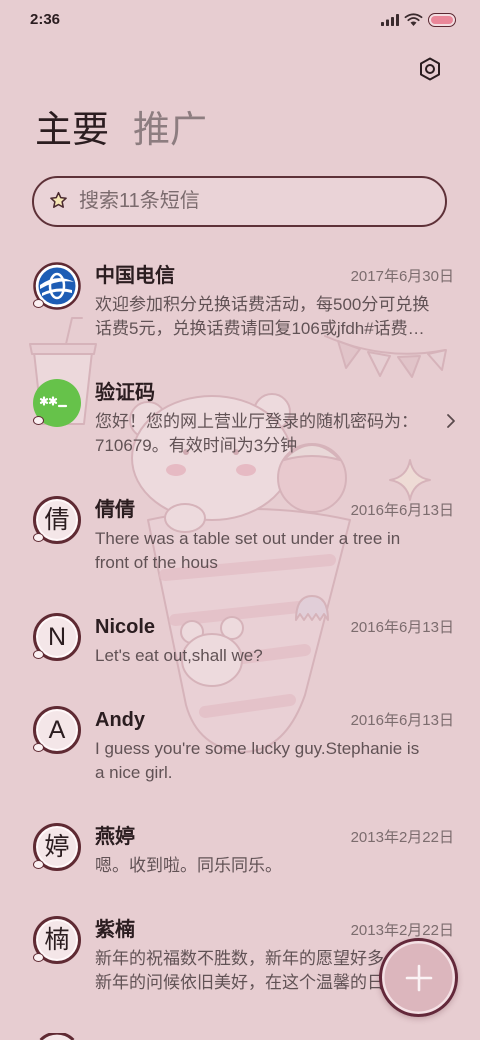 The image size is (480, 1040). What do you see at coordinates (256, 421) in the screenshot?
I see `message-preview: 您好！您的网上营业厅登录的随机密码为：` at bounding box center [256, 421].